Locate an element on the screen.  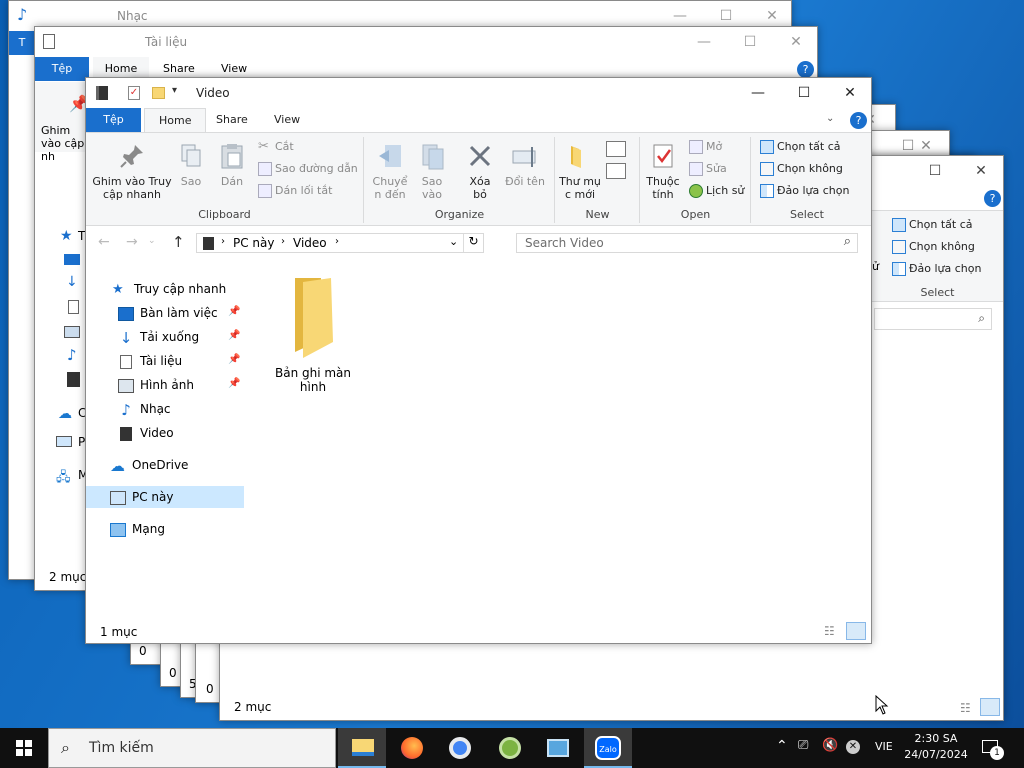
coc-coc-taskbar-button is located at coordinates (510, 748).